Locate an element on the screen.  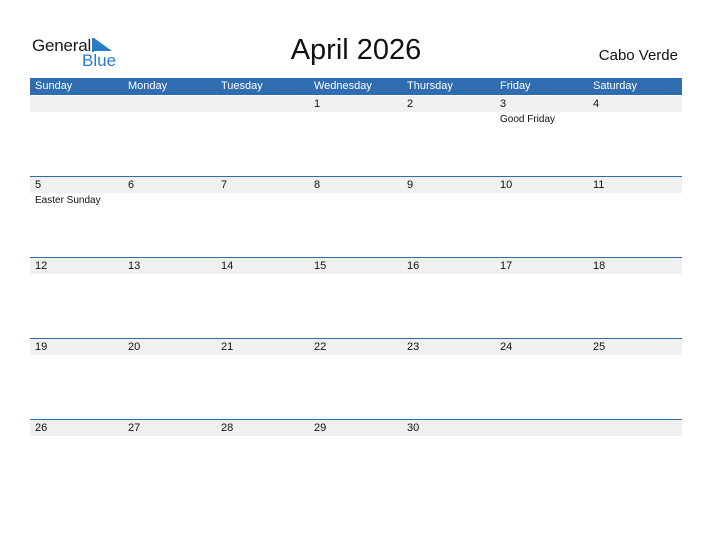
week-row: 26 27 28 29 30 is located at coordinates (356, 460).